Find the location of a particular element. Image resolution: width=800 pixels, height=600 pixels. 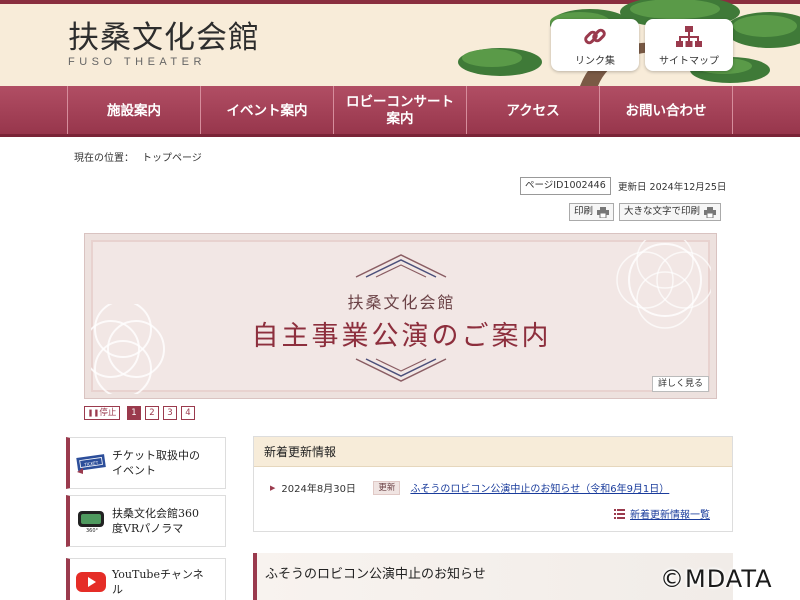

nav-item-label: ロビーコンサート 案内 is located at coordinates (400, 110).